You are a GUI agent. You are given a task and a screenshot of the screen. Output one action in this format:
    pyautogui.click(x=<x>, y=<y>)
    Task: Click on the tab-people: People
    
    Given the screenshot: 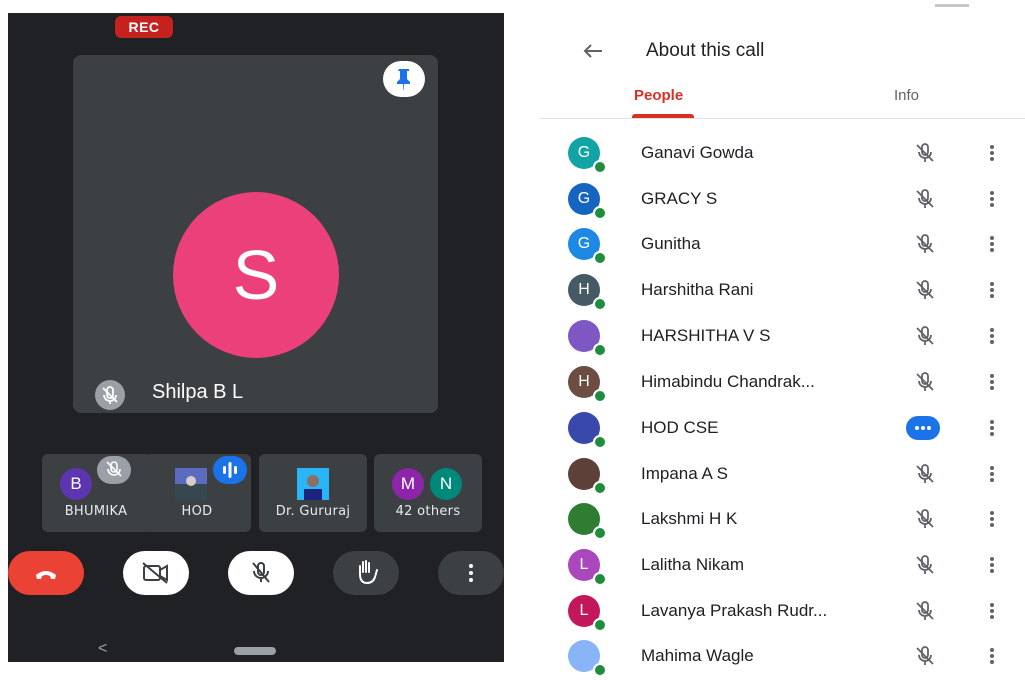 What is the action you would take?
    pyautogui.click(x=658, y=95)
    